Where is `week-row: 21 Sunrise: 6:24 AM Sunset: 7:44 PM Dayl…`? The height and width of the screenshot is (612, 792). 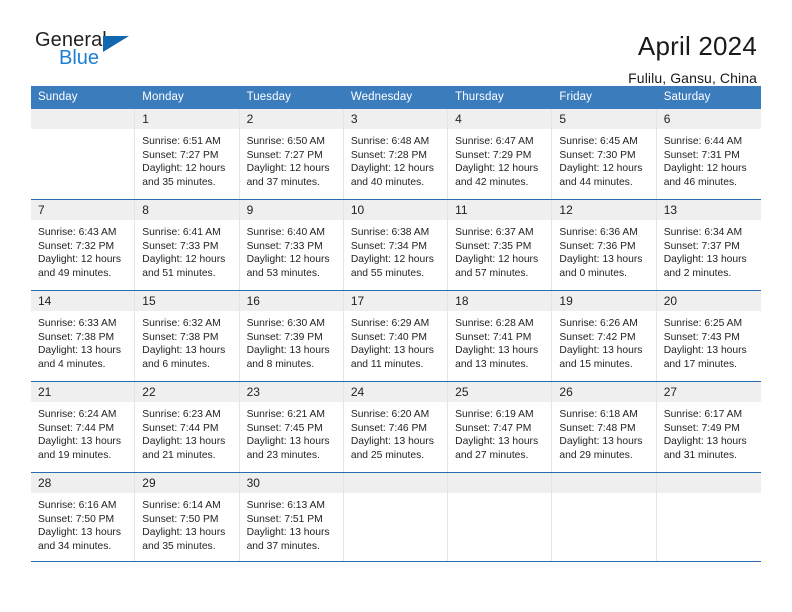
week-row: 21 Sunrise: 6:24 AM Sunset: 7:44 PM Dayl… is located at coordinates (396, 427).